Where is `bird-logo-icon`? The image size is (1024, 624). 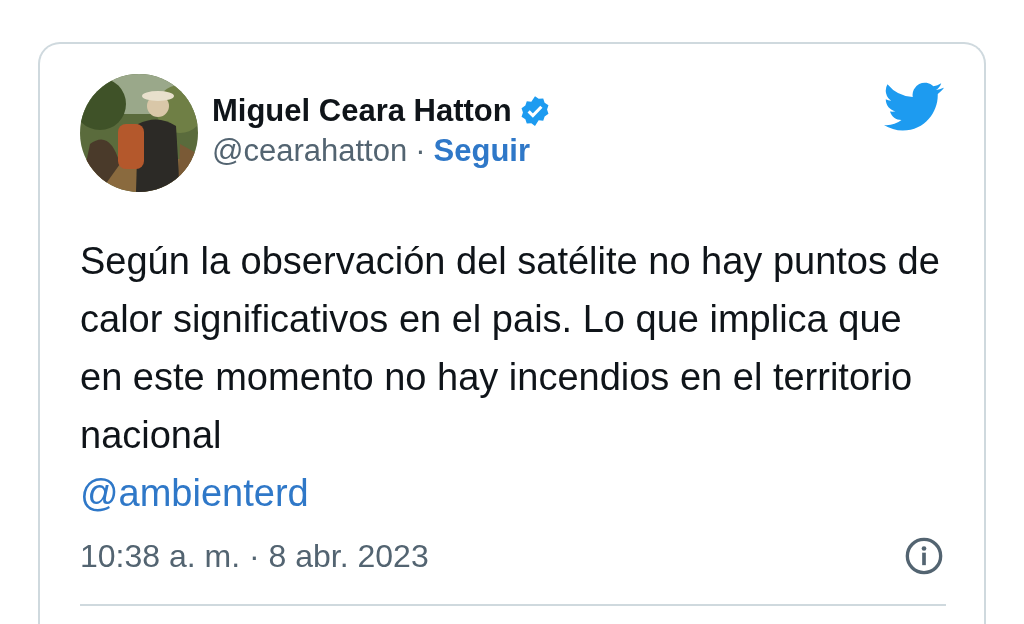
bird-logo-icon is located at coordinates (914, 107).